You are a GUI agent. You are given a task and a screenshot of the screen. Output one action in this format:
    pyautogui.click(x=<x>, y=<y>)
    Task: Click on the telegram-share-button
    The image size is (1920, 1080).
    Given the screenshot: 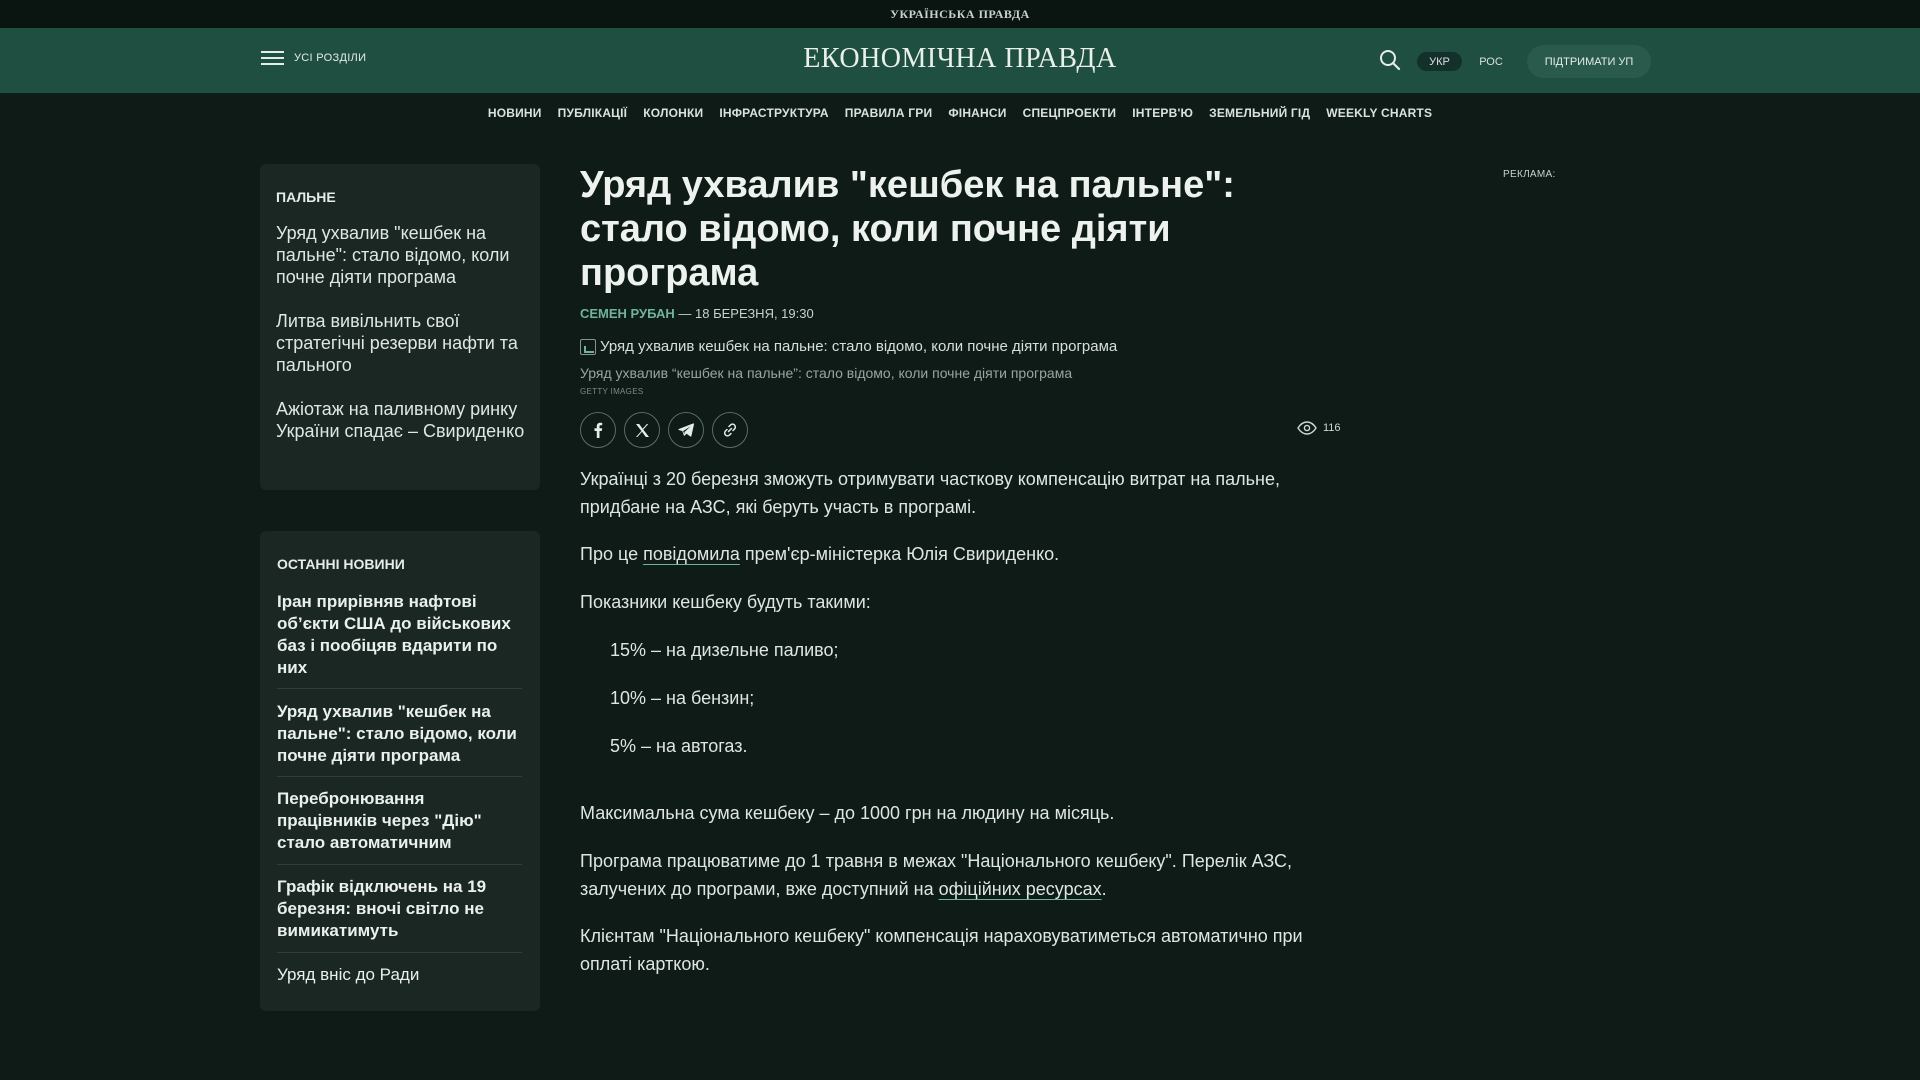 What is the action you would take?
    pyautogui.click(x=686, y=430)
    